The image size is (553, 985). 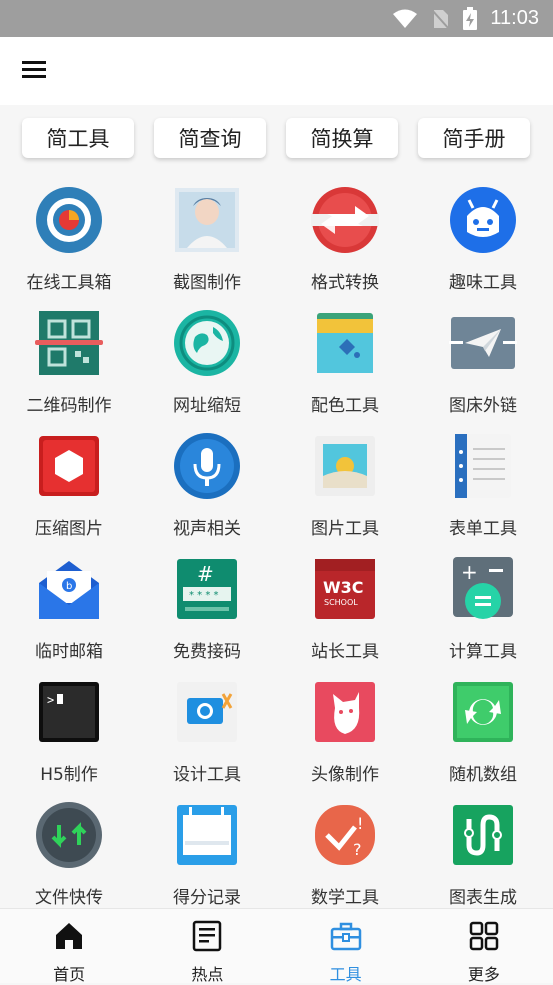 What do you see at coordinates (483, 466) in the screenshot?
I see `form-list-icon` at bounding box center [483, 466].